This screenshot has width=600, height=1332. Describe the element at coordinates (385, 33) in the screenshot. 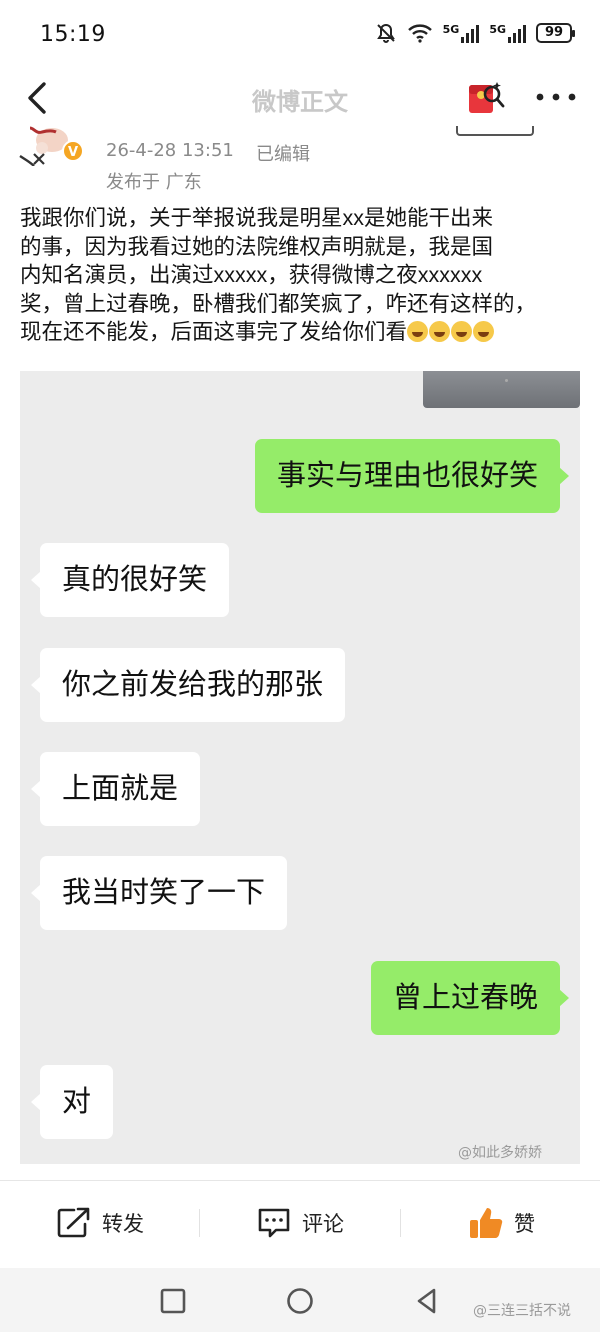

I see `mute-bell-icon` at that location.